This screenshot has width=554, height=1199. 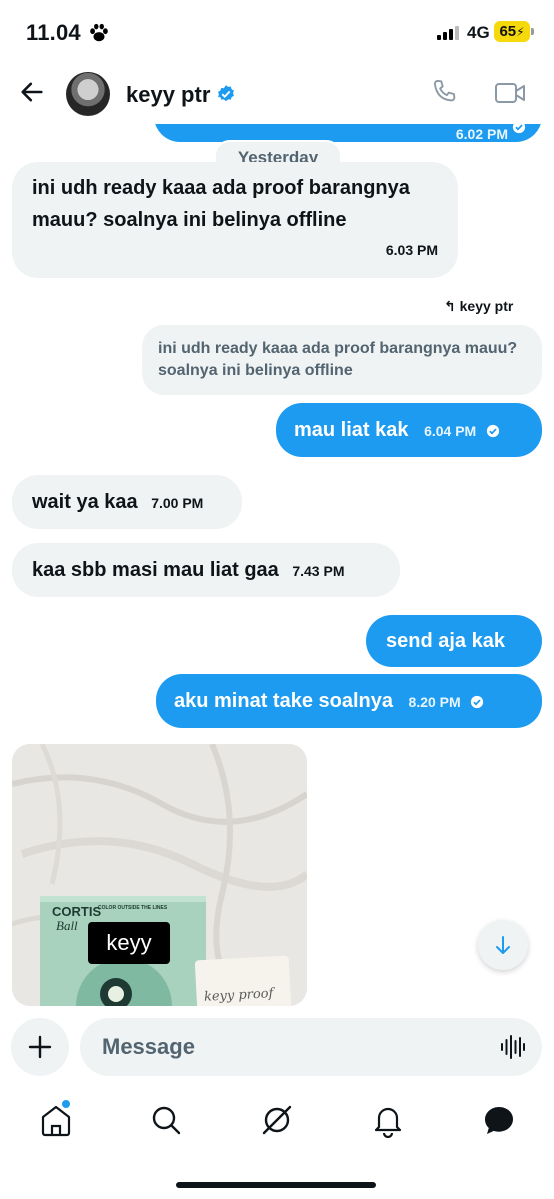 What do you see at coordinates (318, 571) in the screenshot?
I see `message-time: 7.43 PM` at bounding box center [318, 571].